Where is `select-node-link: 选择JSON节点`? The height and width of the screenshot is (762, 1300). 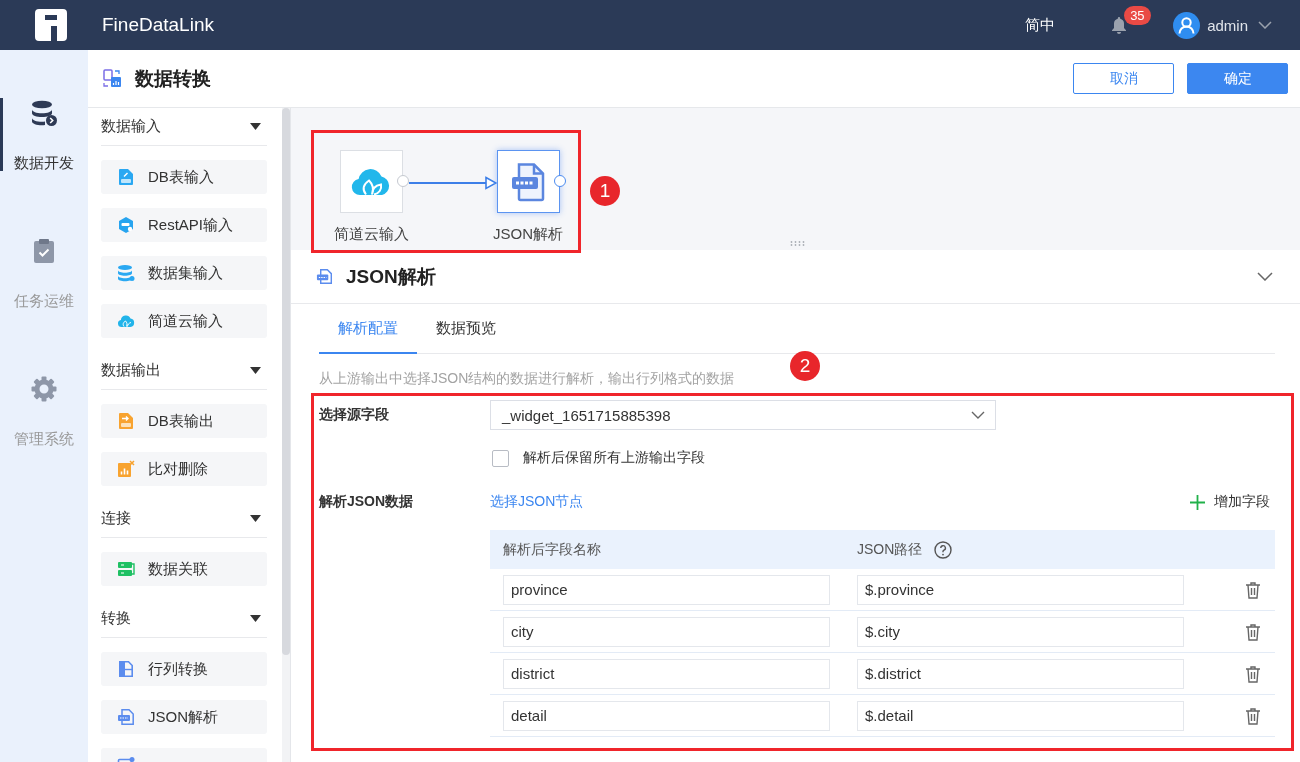
select-node-link: 选择JSON节点 is located at coordinates (537, 502).